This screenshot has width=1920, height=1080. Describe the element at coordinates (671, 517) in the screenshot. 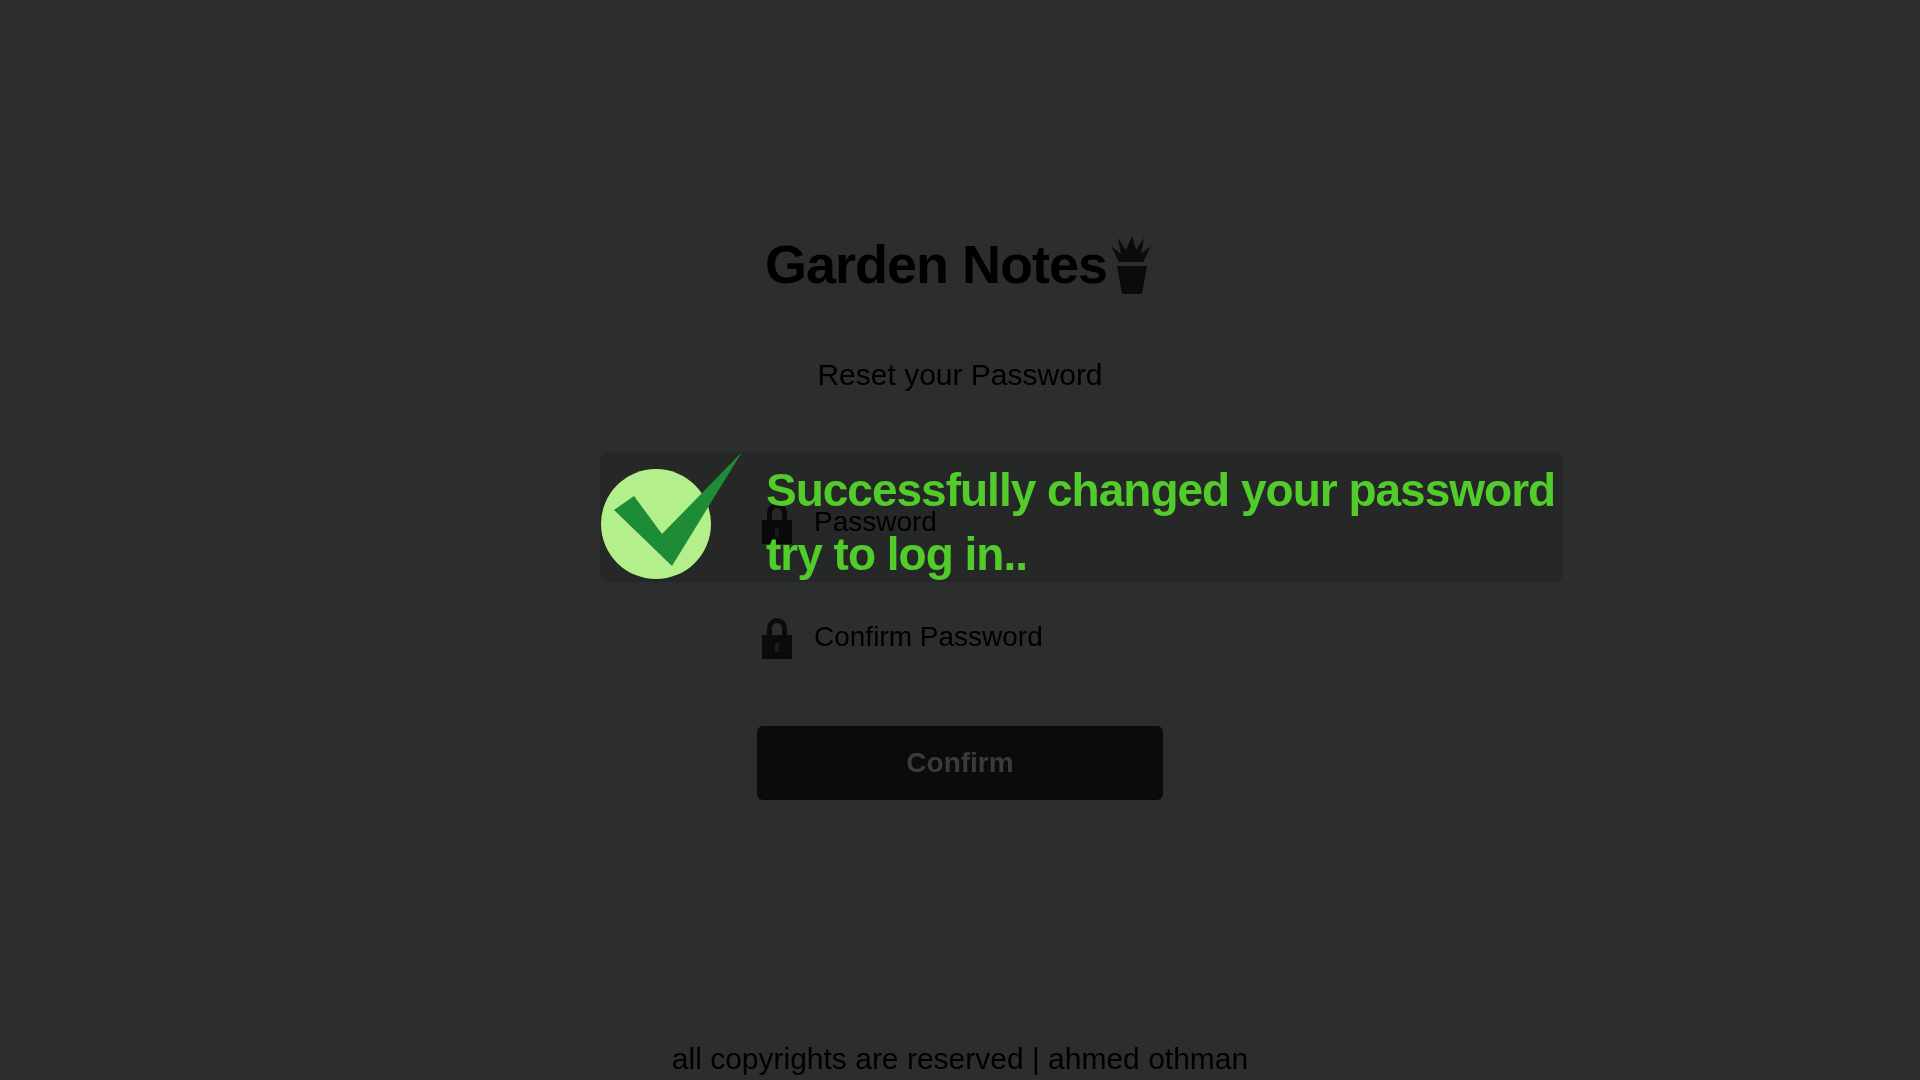

I see `check-icon` at that location.